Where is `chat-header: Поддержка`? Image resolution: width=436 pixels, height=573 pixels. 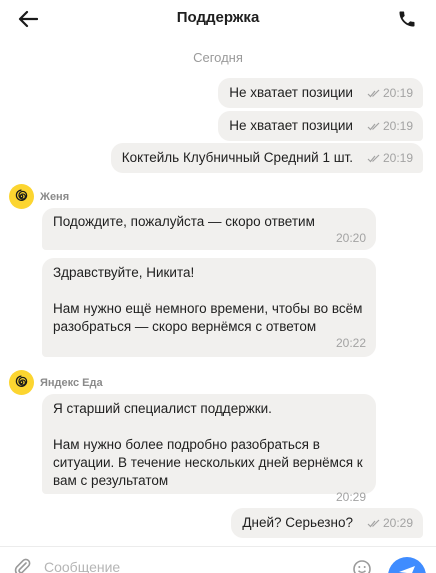 chat-header: Поддержка is located at coordinates (218, 19).